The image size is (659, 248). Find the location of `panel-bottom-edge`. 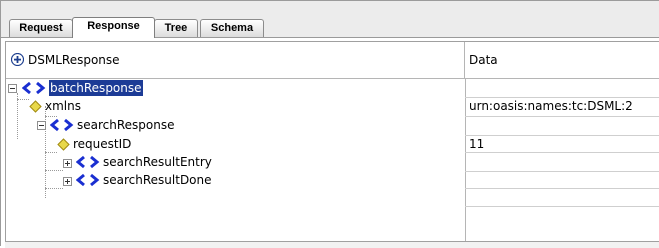

panel-bottom-edge is located at coordinates (332, 244).